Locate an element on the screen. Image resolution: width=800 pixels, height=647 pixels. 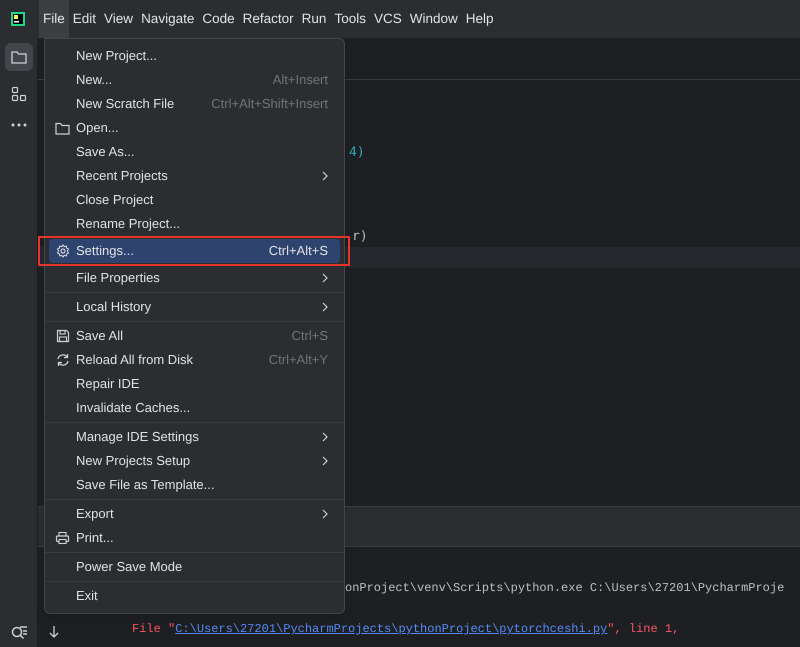
menu-label: Power Save Mode is located at coordinates (130, 567).